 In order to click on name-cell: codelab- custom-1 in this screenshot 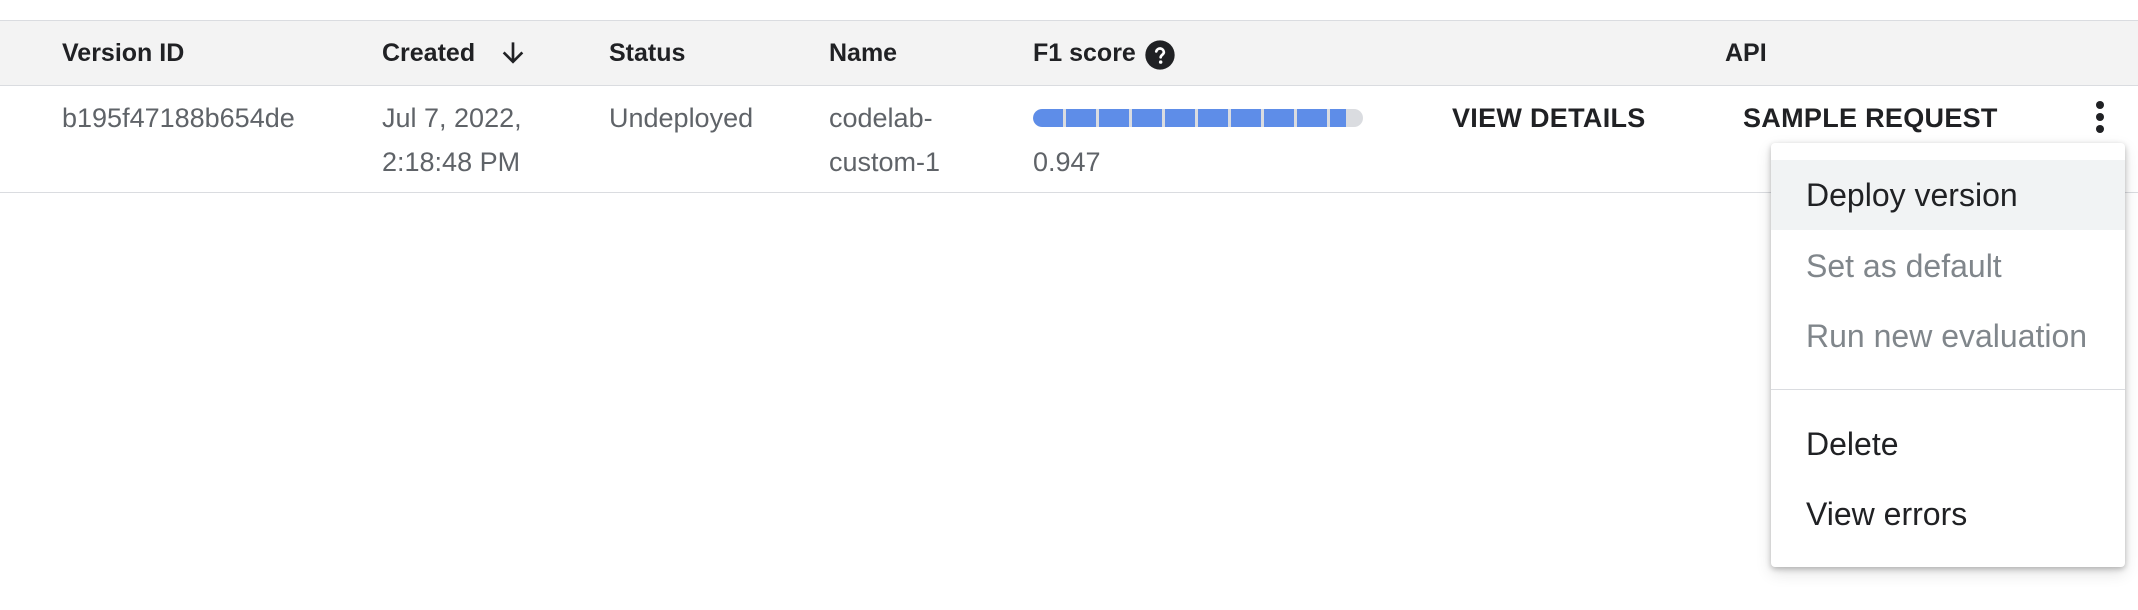, I will do `click(884, 140)`.